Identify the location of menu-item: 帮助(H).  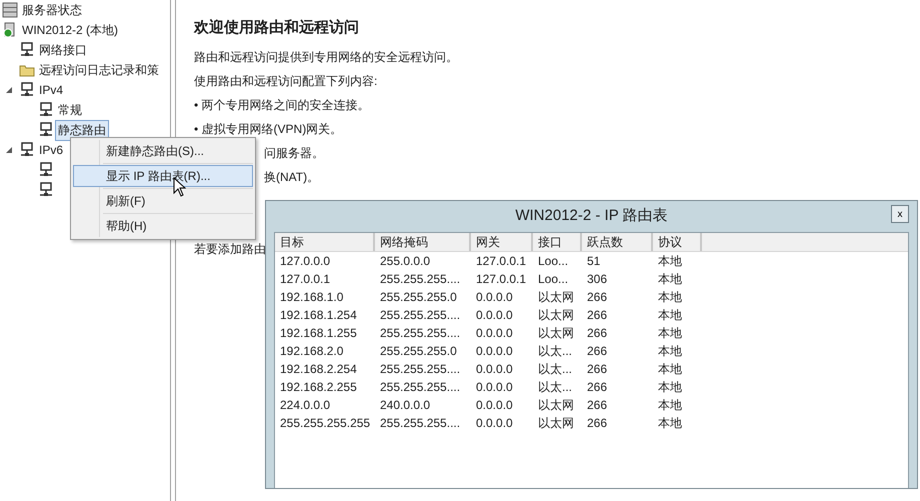
(163, 226).